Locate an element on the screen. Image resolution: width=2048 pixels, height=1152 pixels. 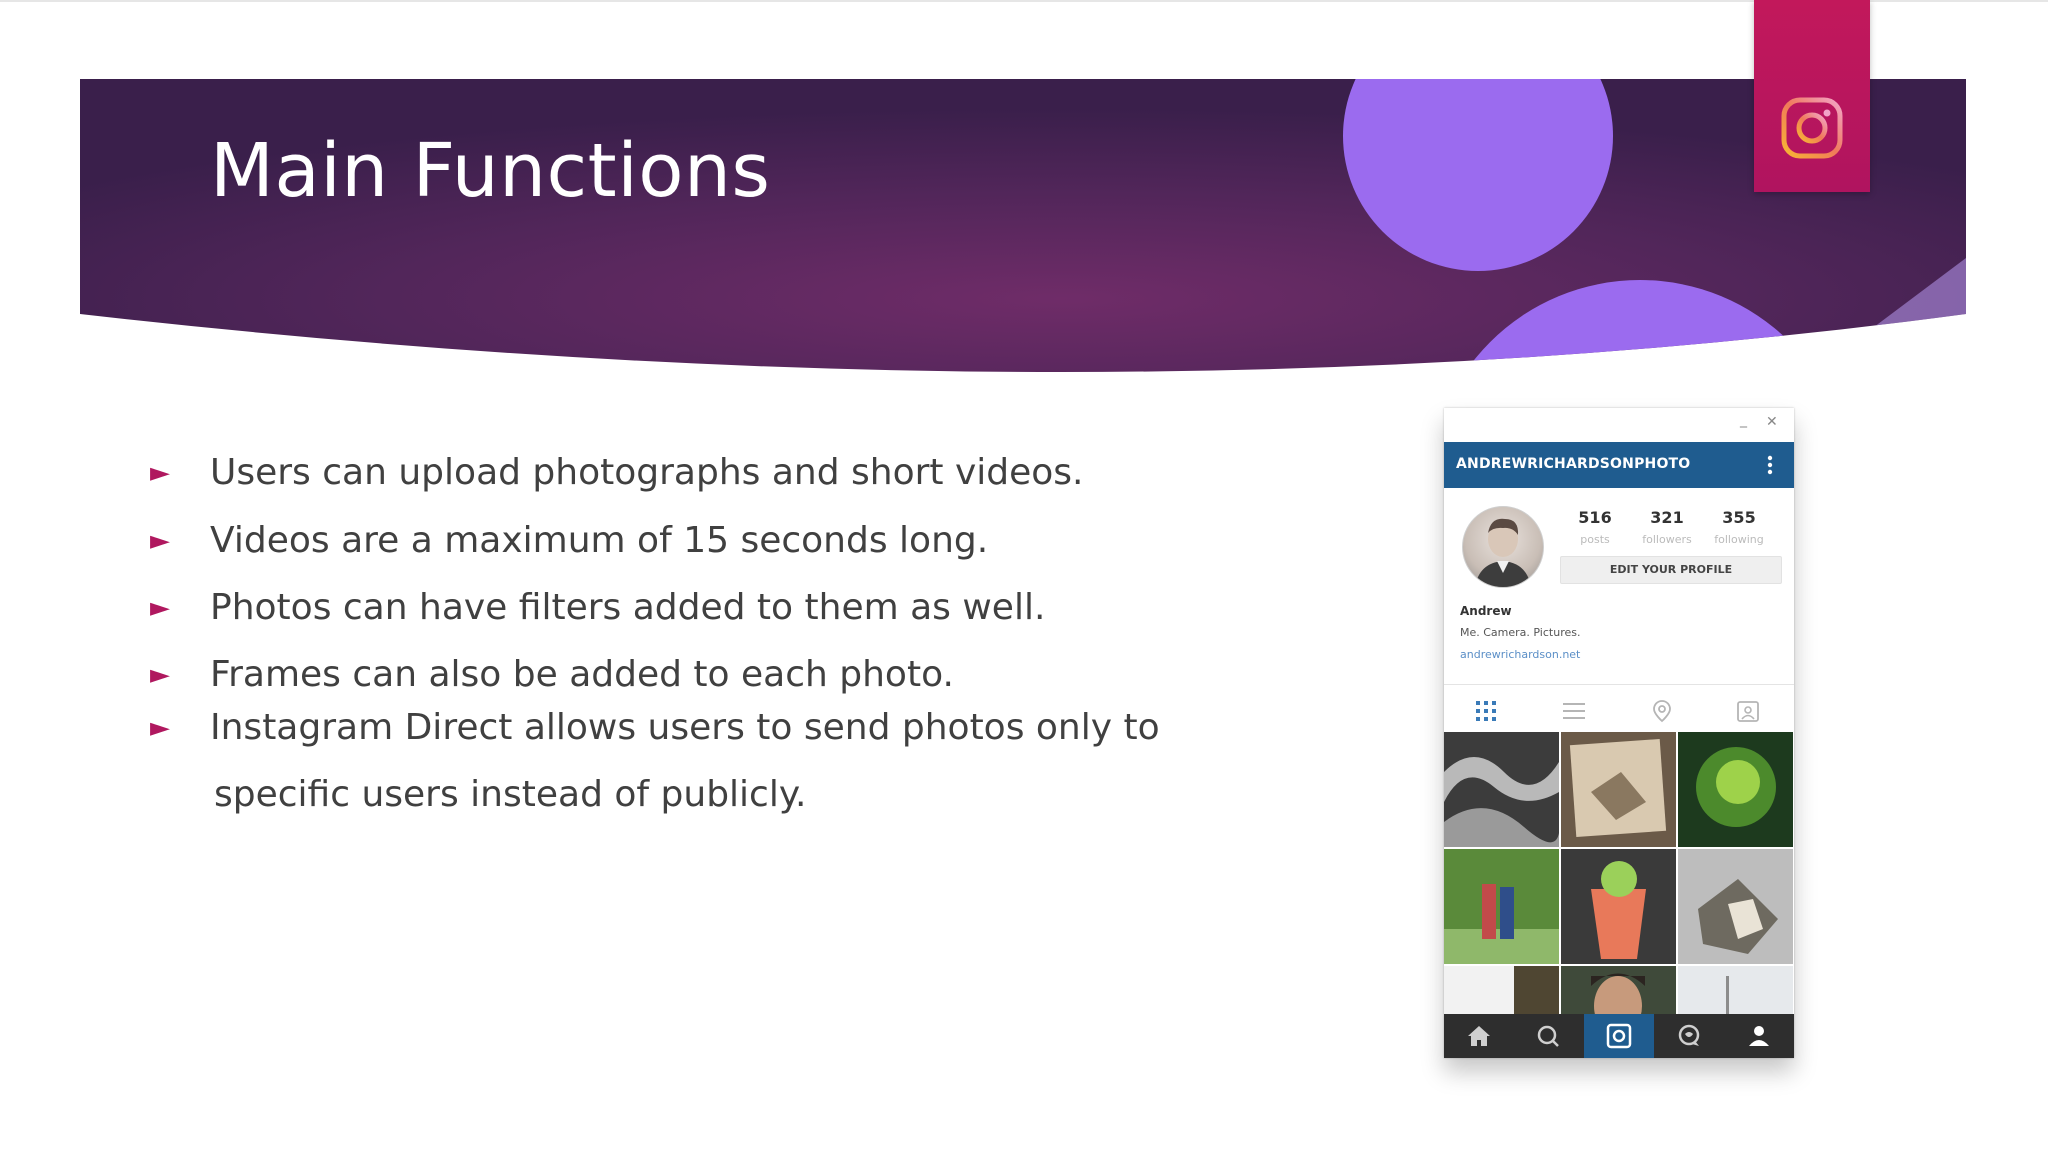
bullet-continuation: specific users instead of publicly. is located at coordinates (510, 794).